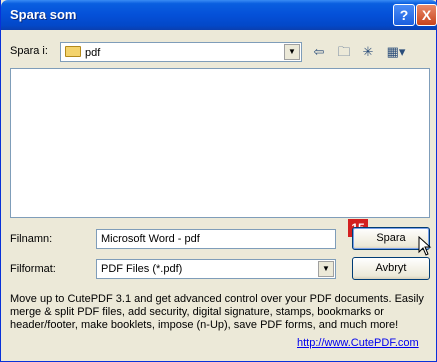  Describe the element at coordinates (358, 343) in the screenshot. I see `cutepdf-link: http://www.CutePDF.com` at that location.